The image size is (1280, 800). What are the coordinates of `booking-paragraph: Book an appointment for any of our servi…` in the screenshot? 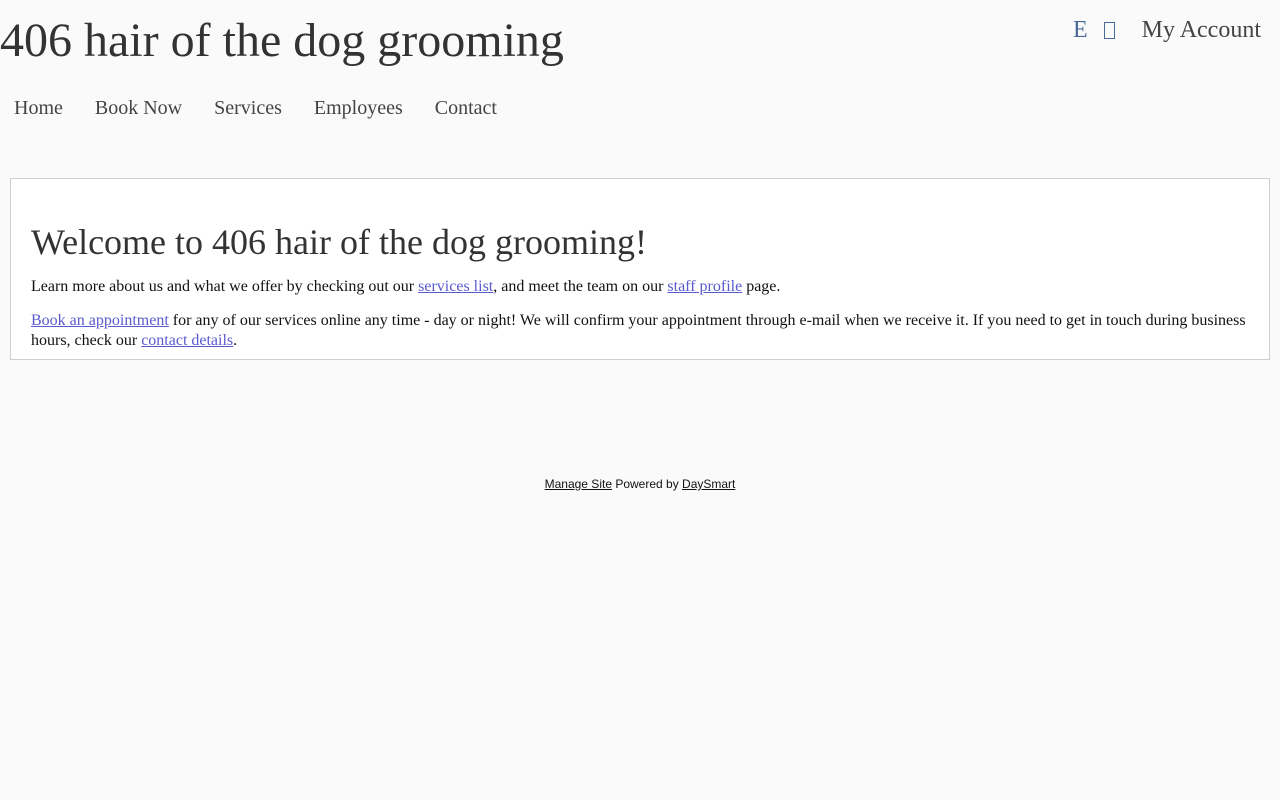 It's located at (640, 331).